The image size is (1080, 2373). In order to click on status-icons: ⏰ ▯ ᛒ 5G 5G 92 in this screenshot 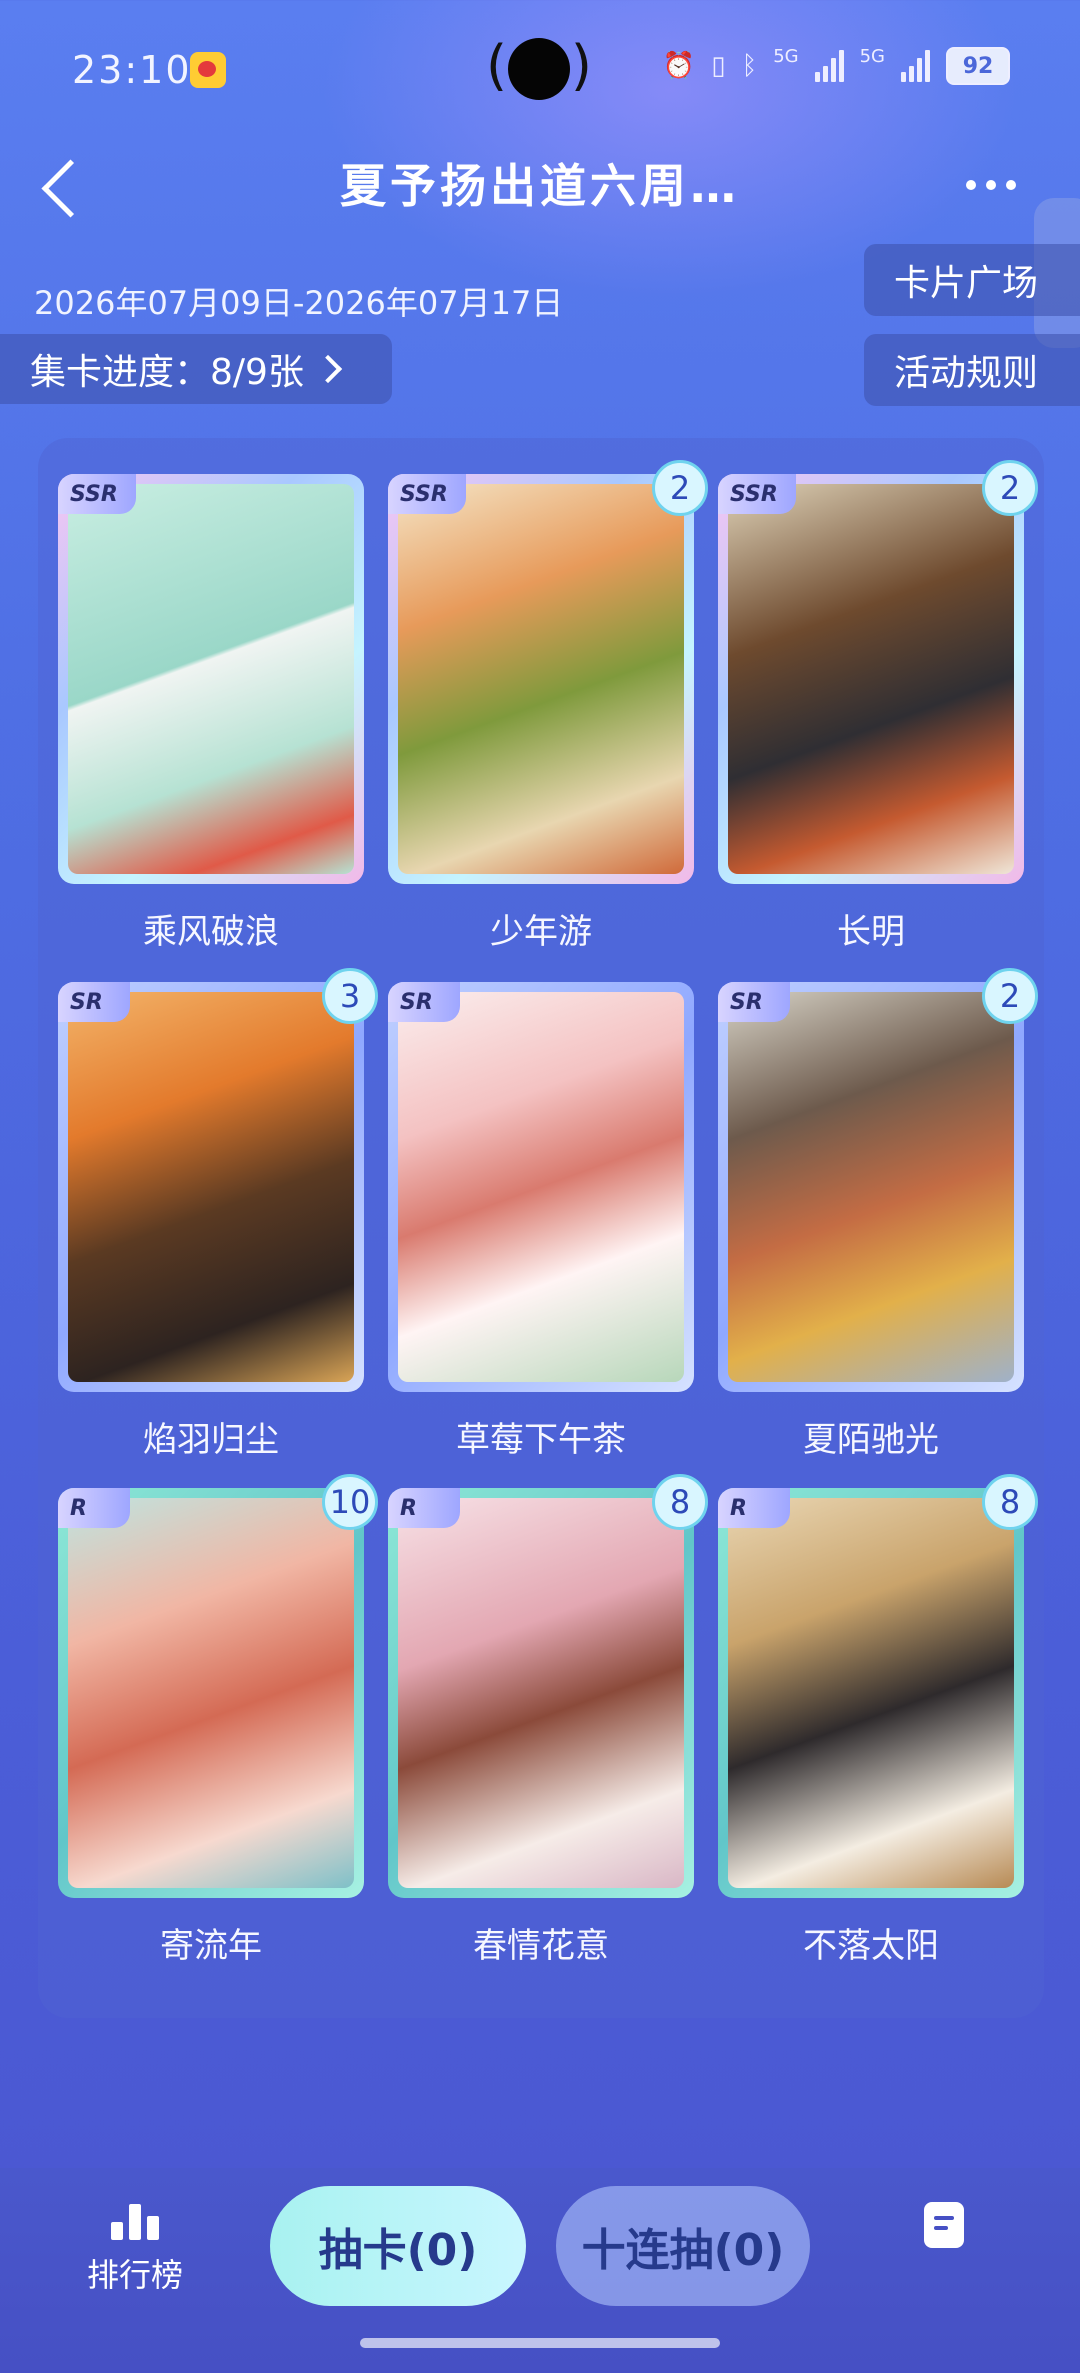, I will do `click(836, 66)`.